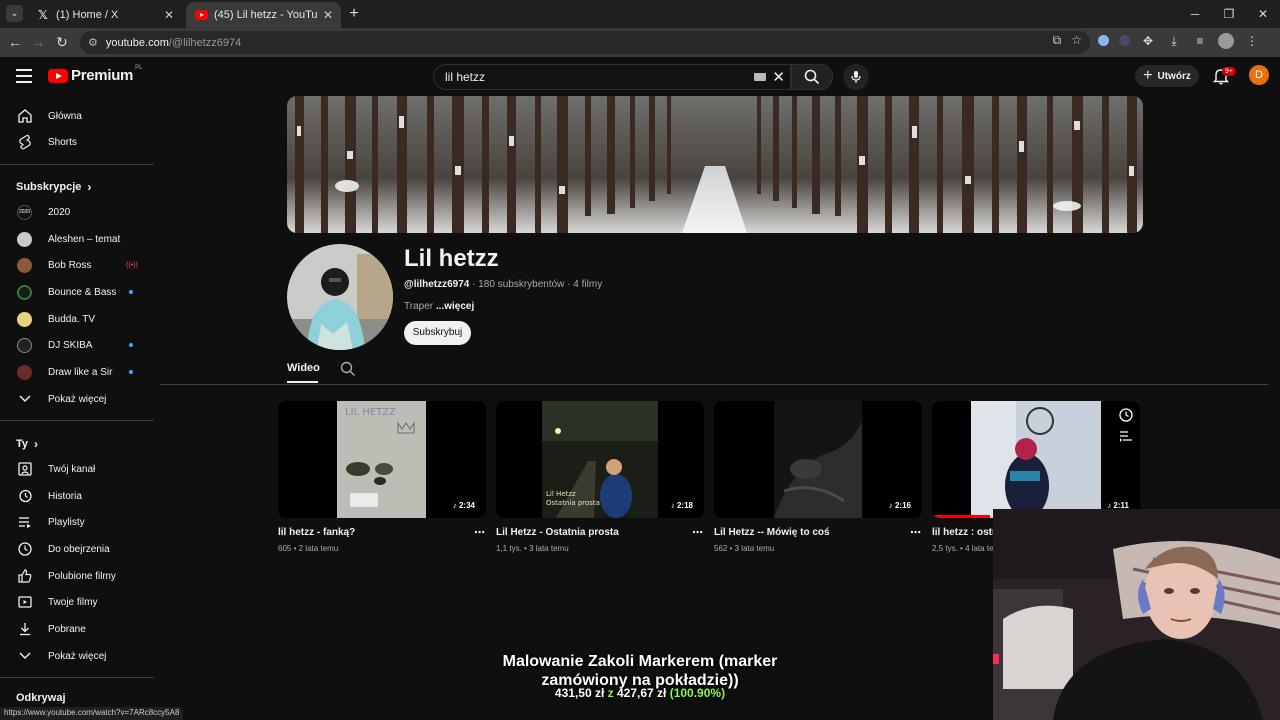  What do you see at coordinates (348, 369) in the screenshot?
I see `channel-search-icon` at bounding box center [348, 369].